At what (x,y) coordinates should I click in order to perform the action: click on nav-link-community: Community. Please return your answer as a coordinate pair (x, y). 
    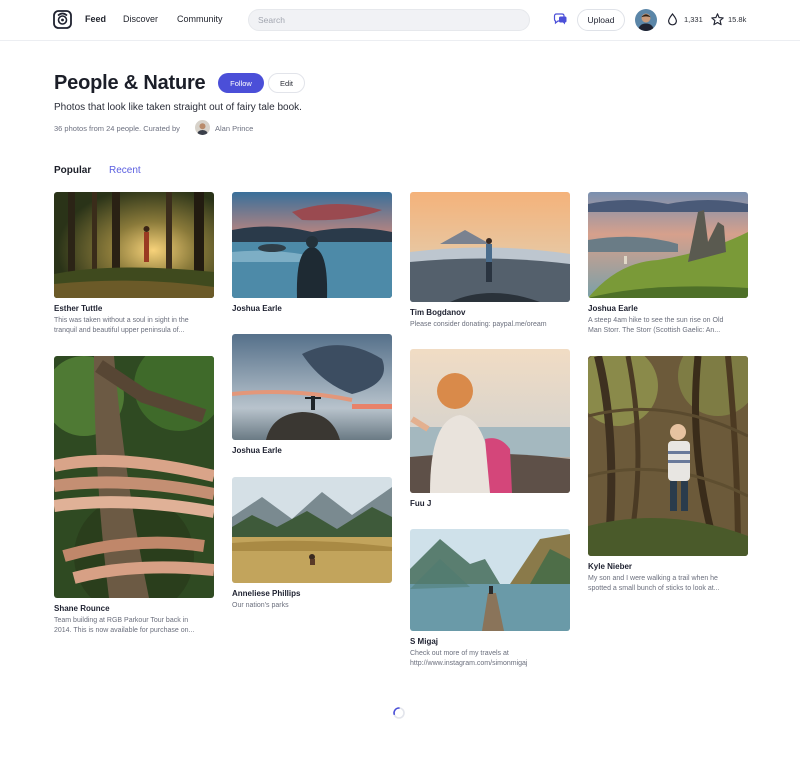
    Looking at the image, I should click on (200, 19).